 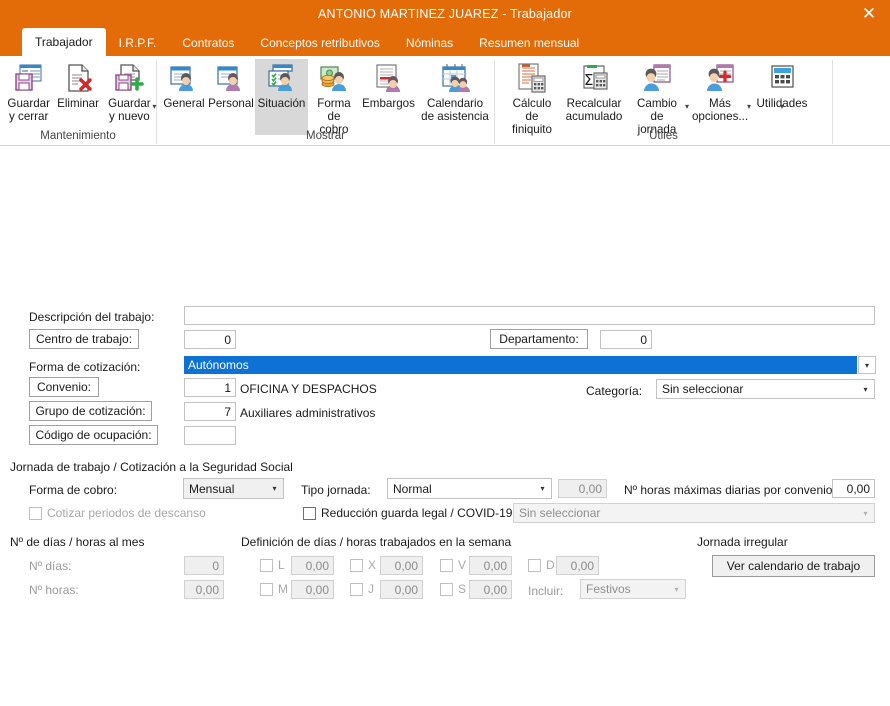 I want to click on shift-change-icon, so click(x=657, y=78).